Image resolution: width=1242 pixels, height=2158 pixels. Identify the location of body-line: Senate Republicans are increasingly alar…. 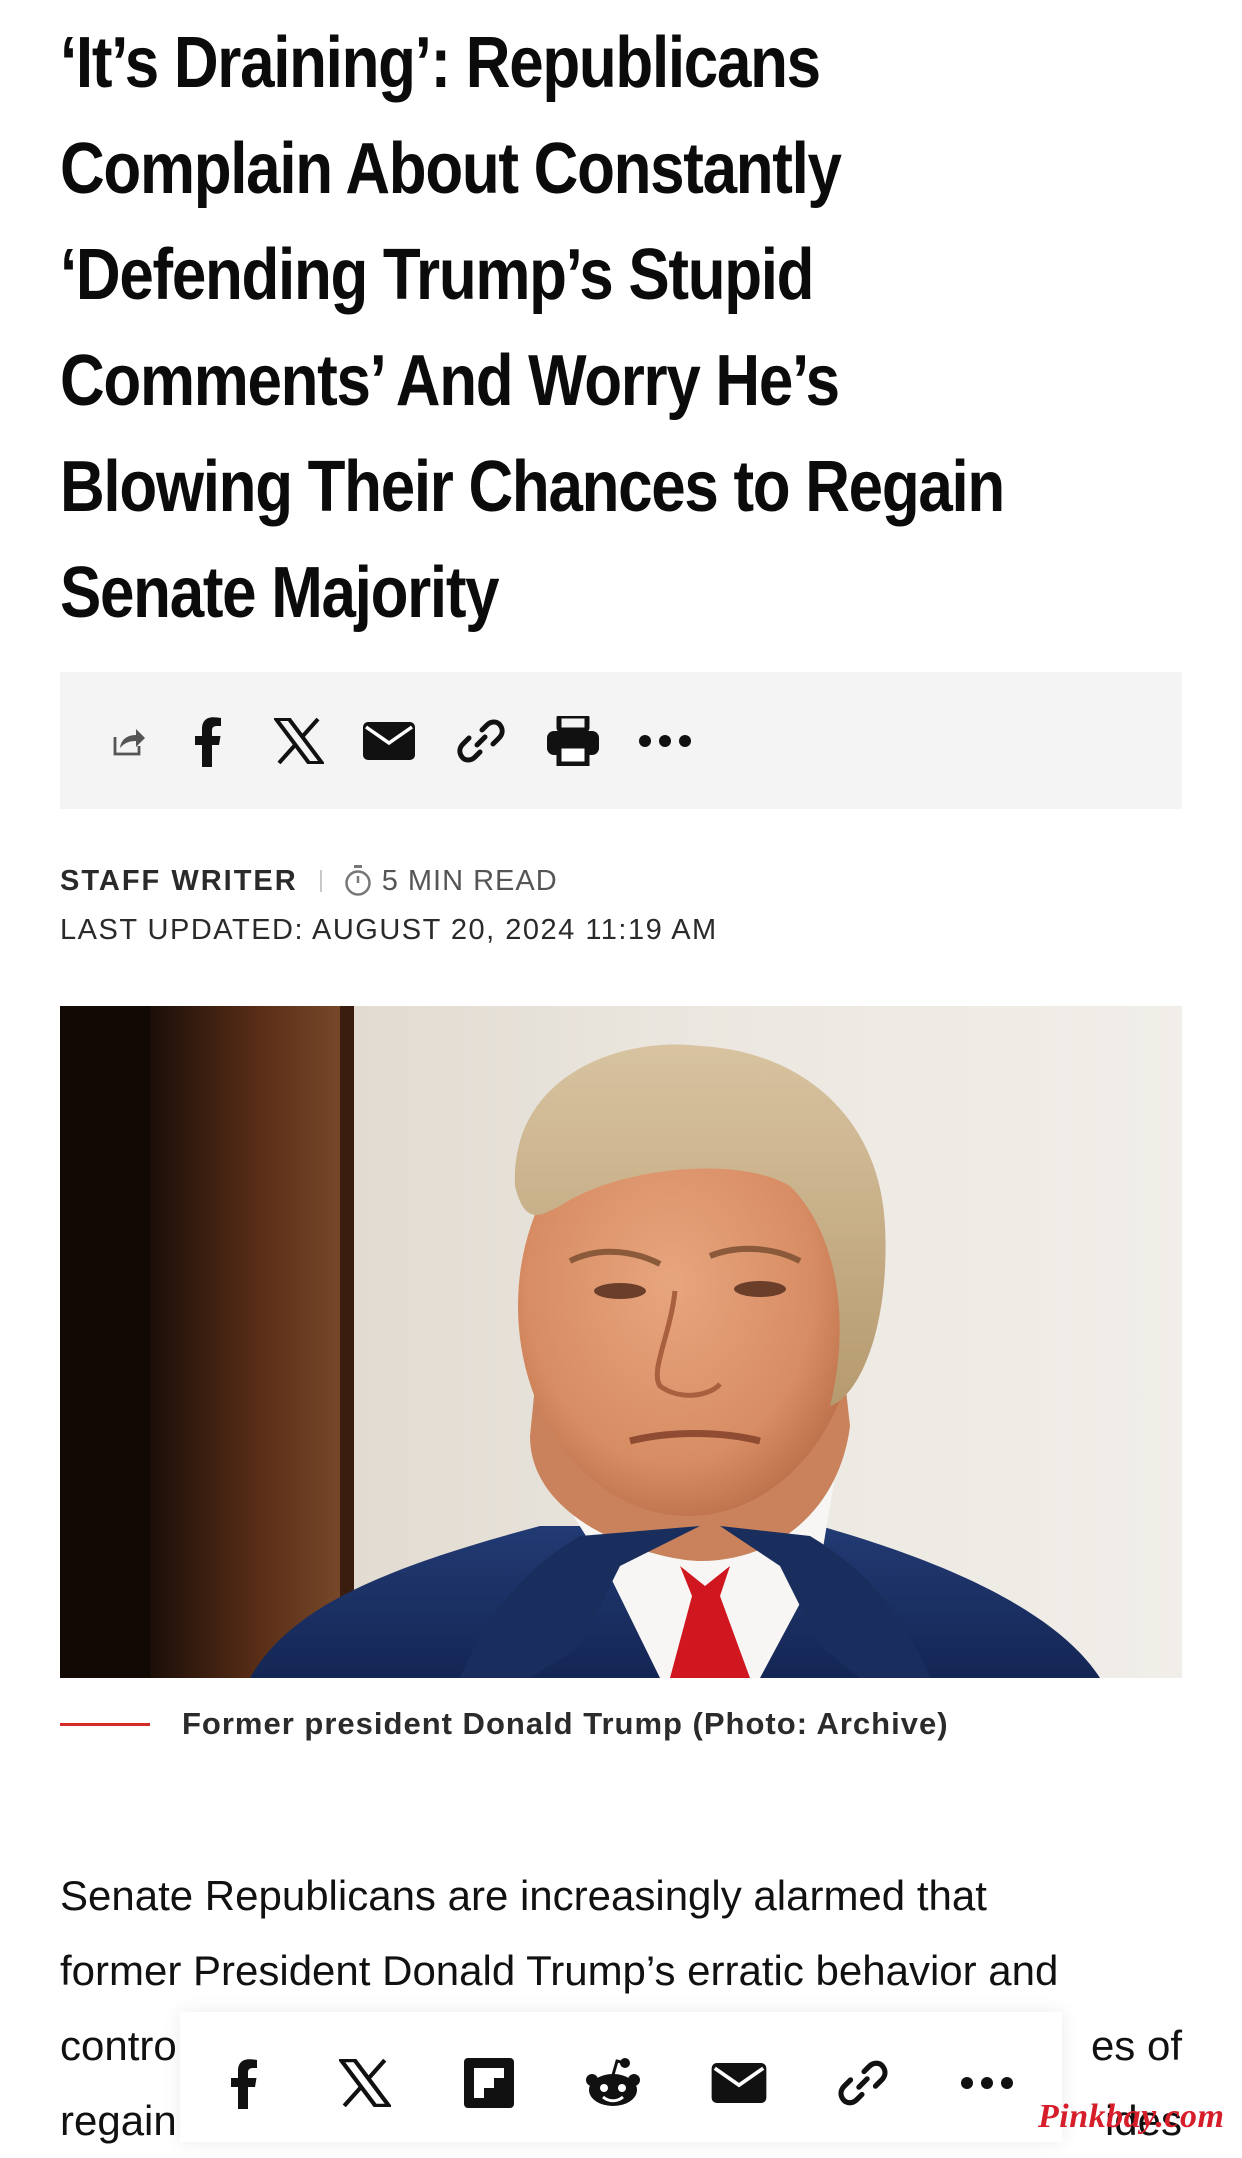
(523, 1895).